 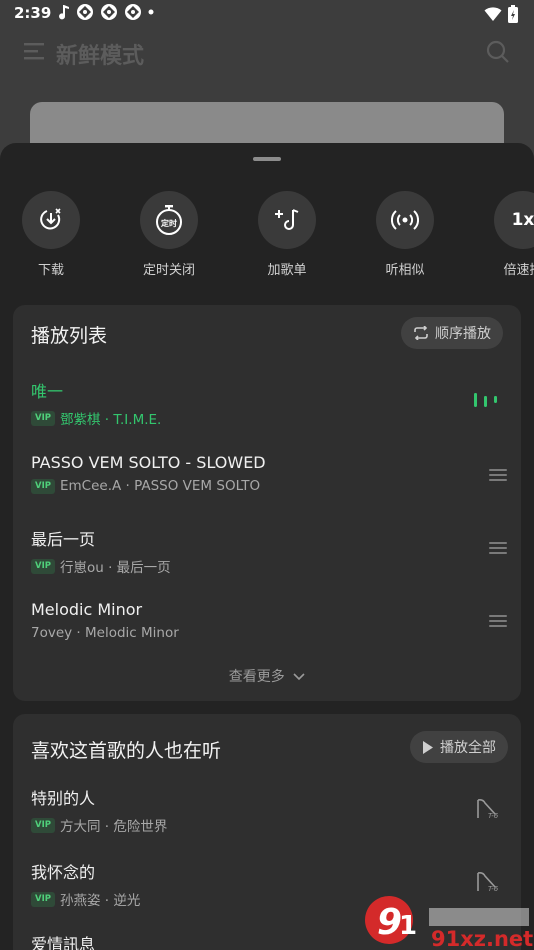 What do you see at coordinates (64, 12) in the screenshot?
I see `music-note-icon` at bounding box center [64, 12].